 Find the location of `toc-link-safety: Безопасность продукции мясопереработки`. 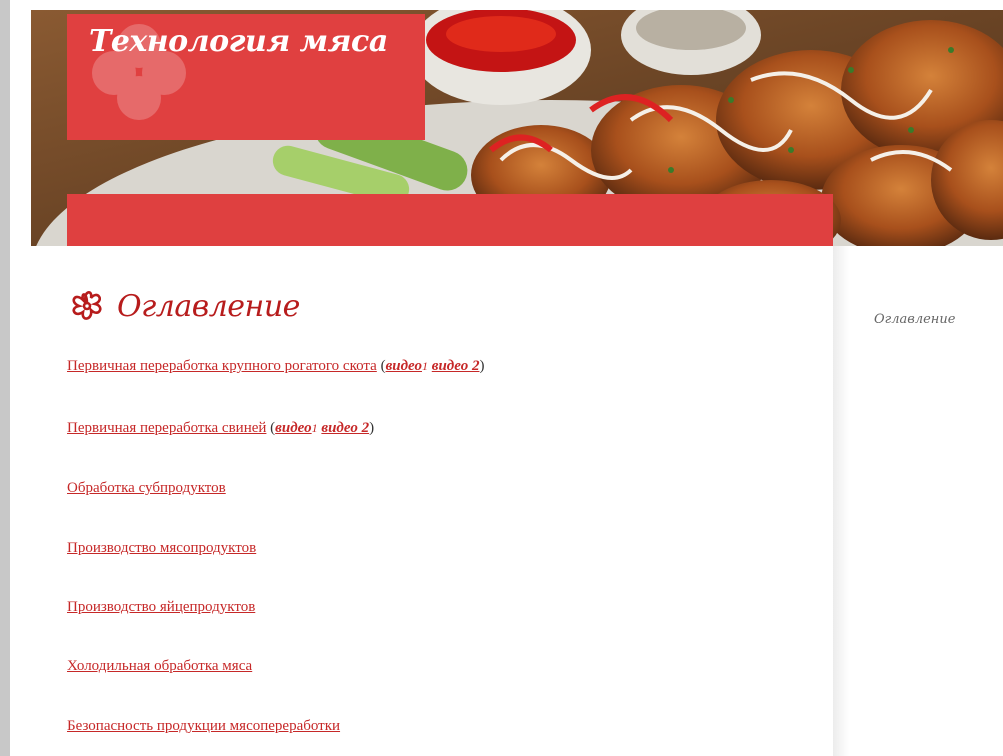

toc-link-safety: Безопасность продукции мясопереработки is located at coordinates (203, 726).